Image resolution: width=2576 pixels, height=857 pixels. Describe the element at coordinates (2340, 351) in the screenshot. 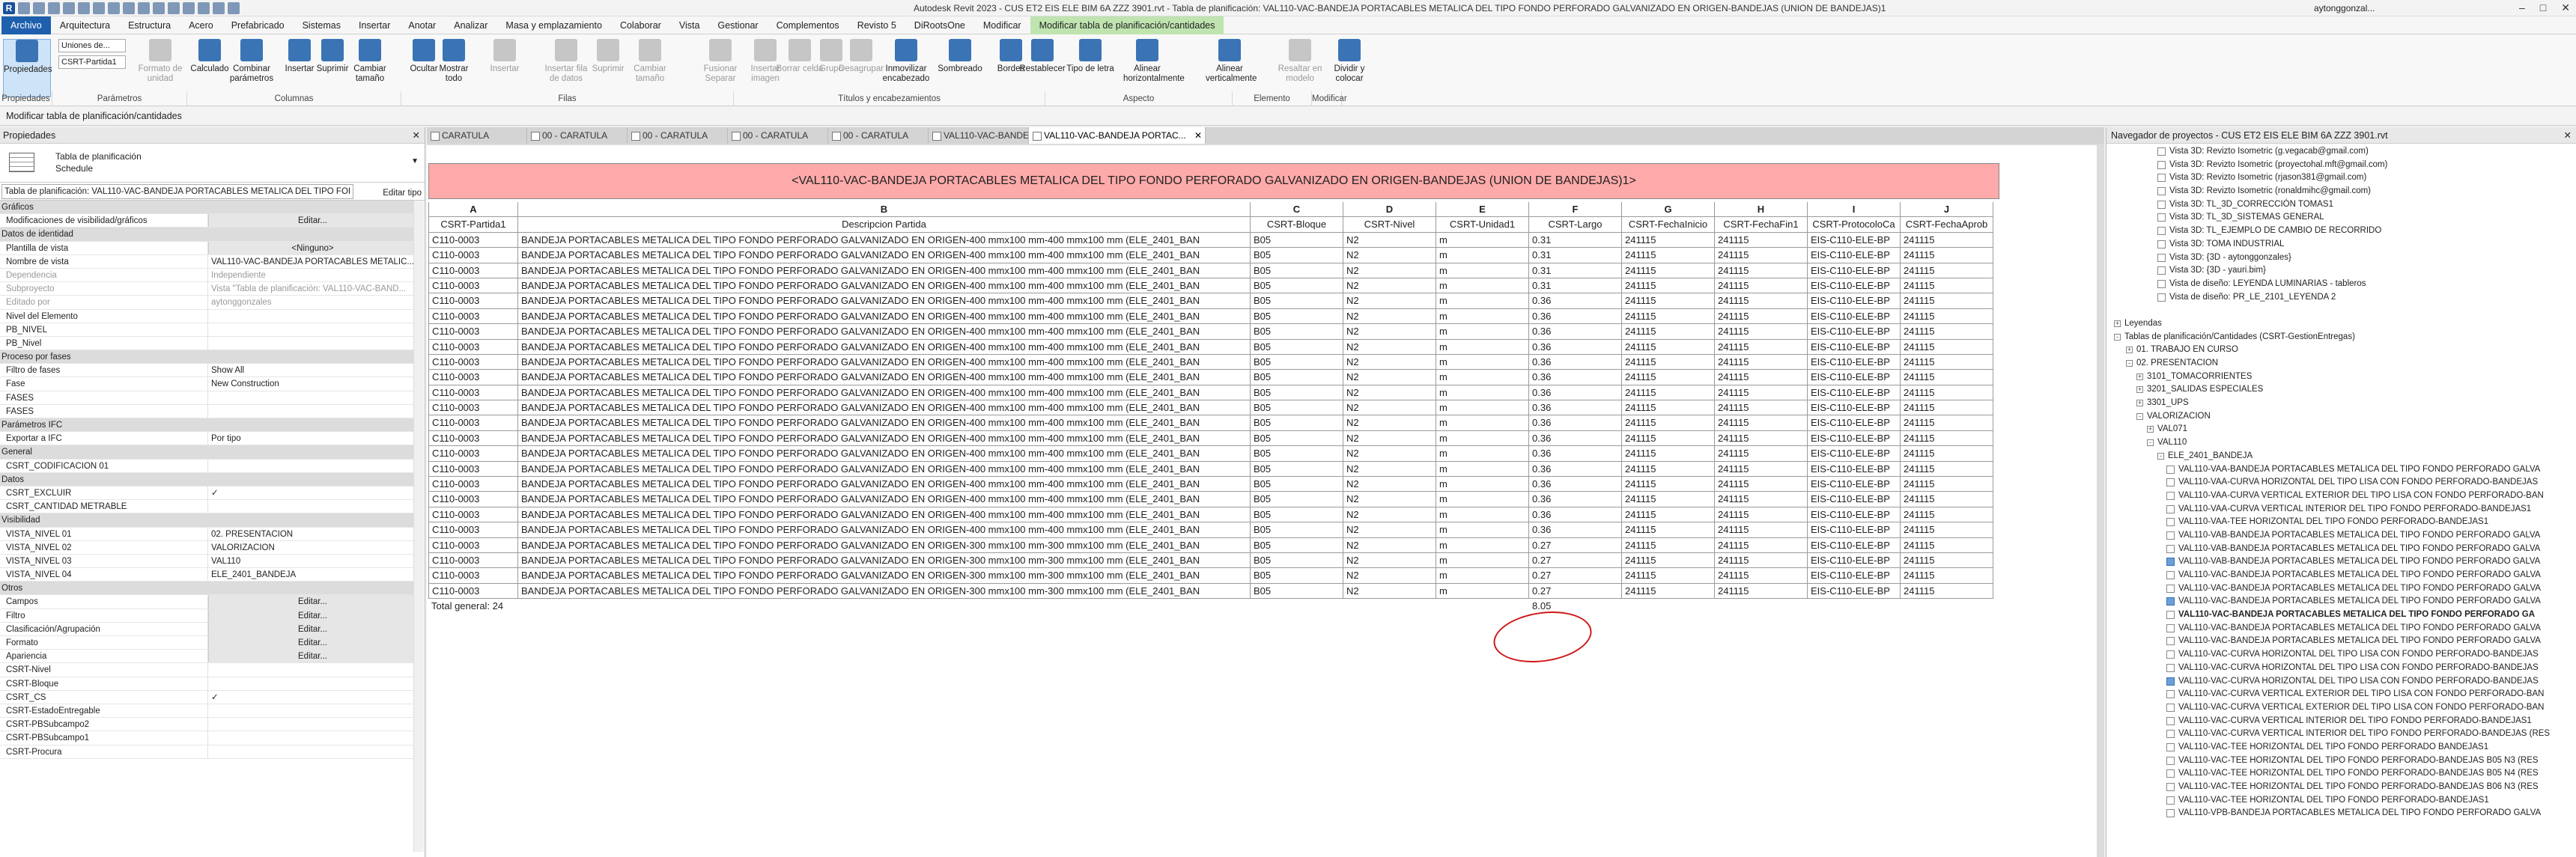

I see `tree-item: +01. TRABAJO EN CURSO` at that location.